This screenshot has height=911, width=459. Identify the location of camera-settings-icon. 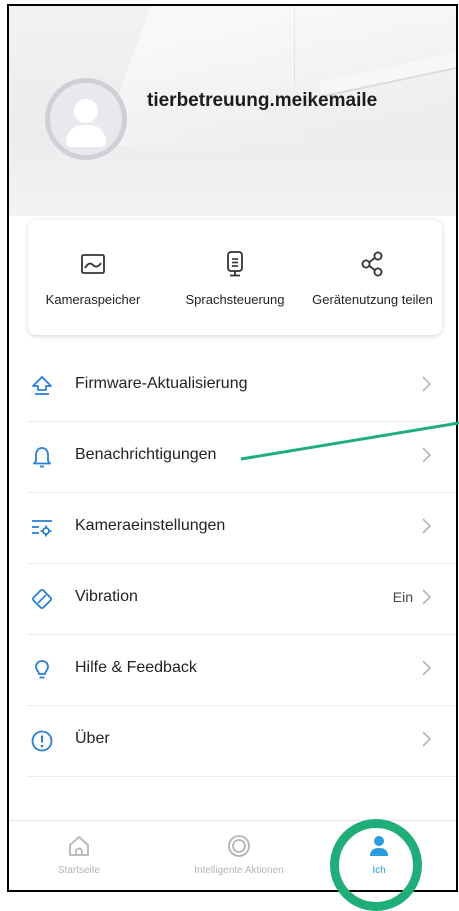
(42, 528).